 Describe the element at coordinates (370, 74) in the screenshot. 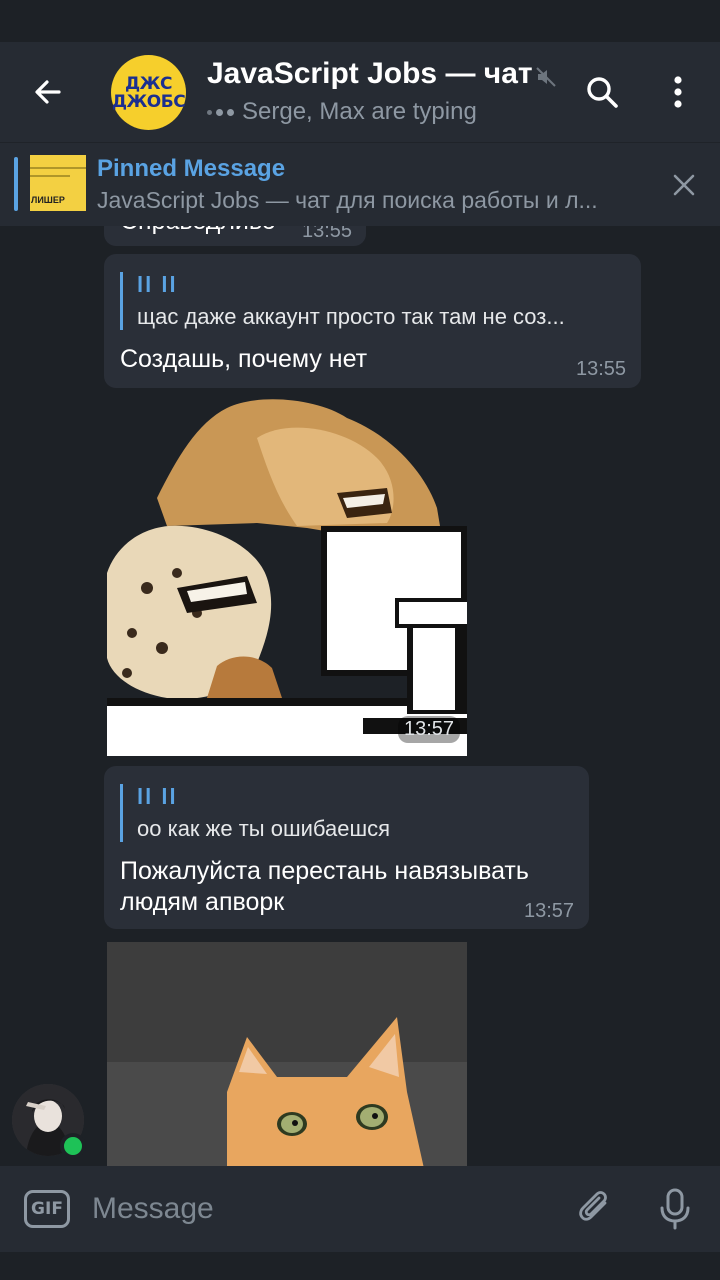

I see `chat-title: JavaScript Jobs — чат` at that location.